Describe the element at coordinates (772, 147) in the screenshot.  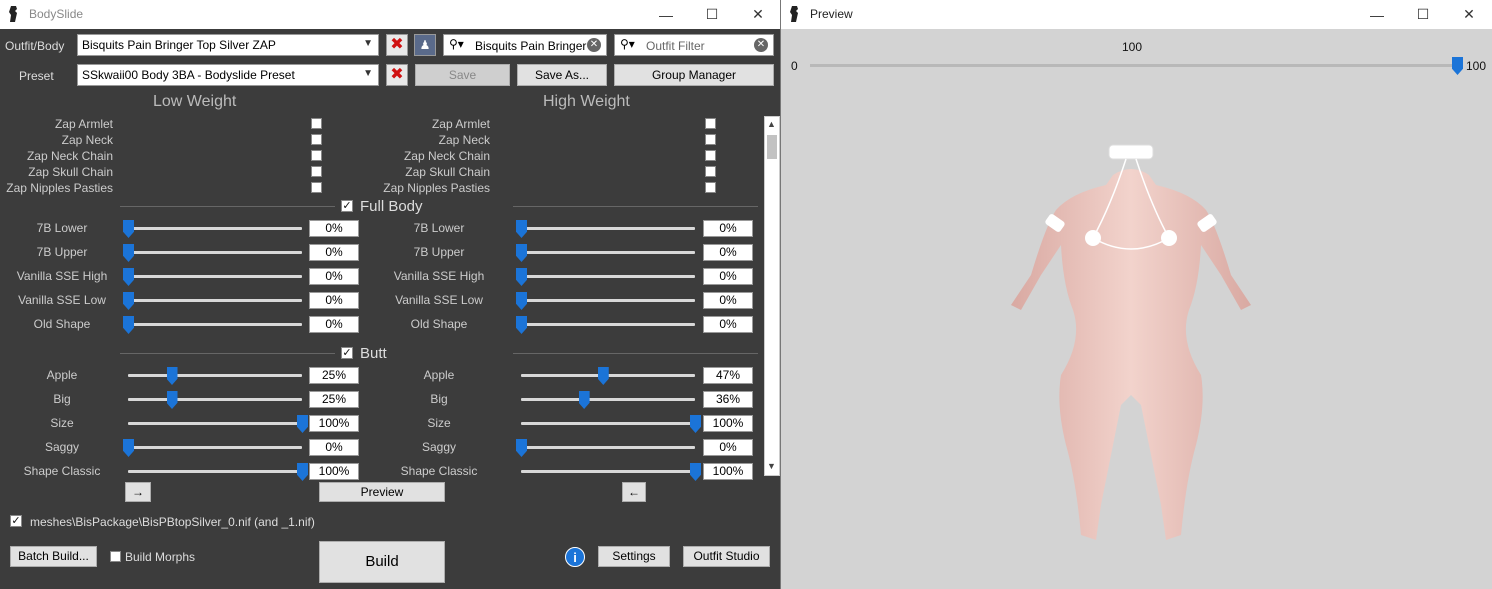
I see `scrollbar-thumb` at that location.